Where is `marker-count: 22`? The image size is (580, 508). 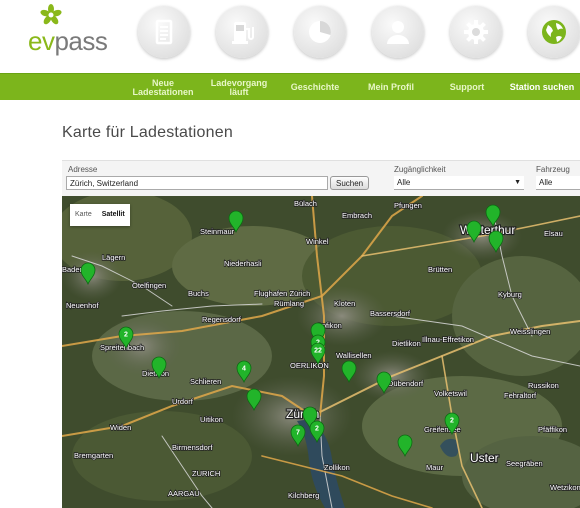
marker-count: 22 is located at coordinates (318, 351).